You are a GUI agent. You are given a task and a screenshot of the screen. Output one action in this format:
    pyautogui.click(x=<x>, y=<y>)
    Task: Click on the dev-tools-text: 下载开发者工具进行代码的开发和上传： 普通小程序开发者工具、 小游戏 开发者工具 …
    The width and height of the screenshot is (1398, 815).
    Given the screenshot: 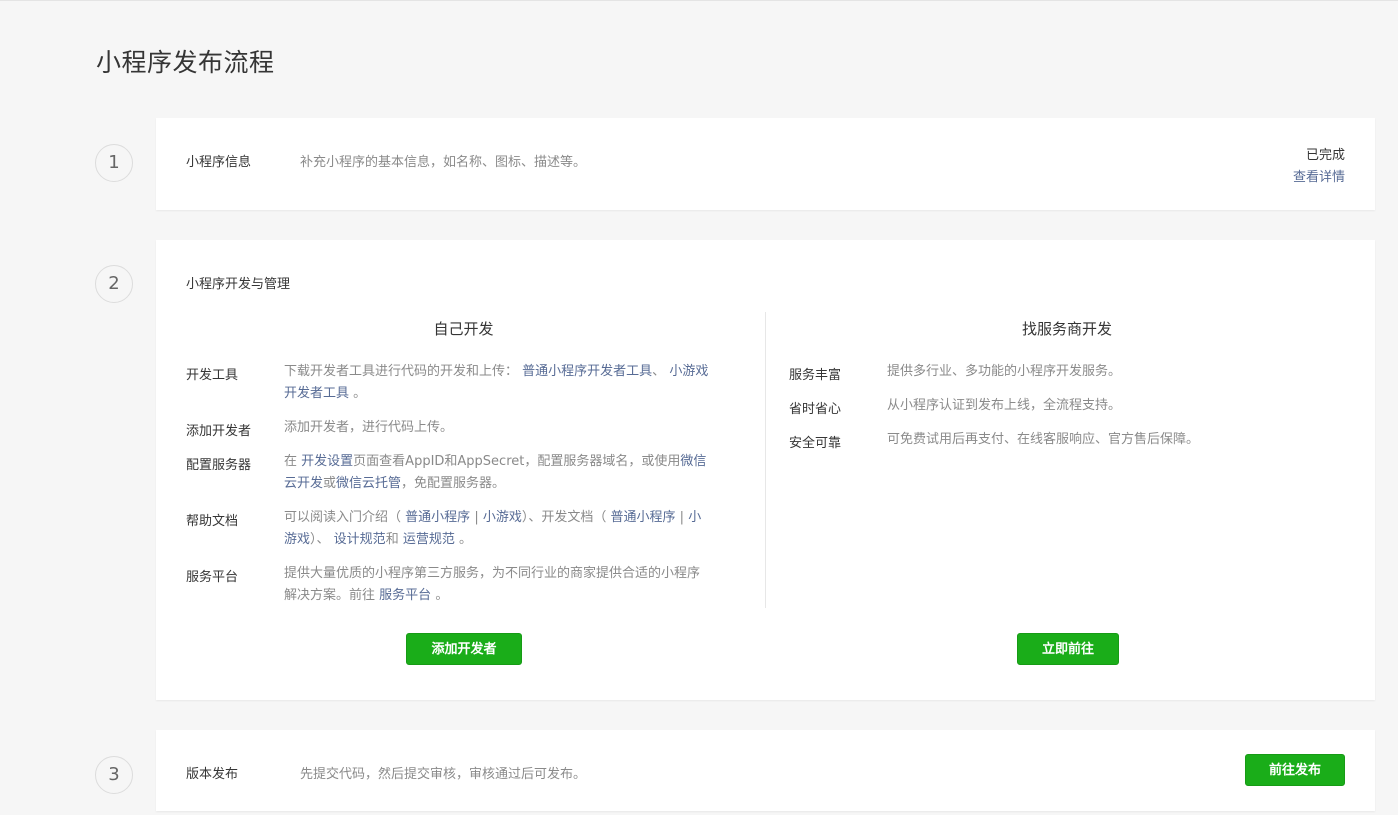 What is the action you would take?
    pyautogui.click(x=496, y=382)
    